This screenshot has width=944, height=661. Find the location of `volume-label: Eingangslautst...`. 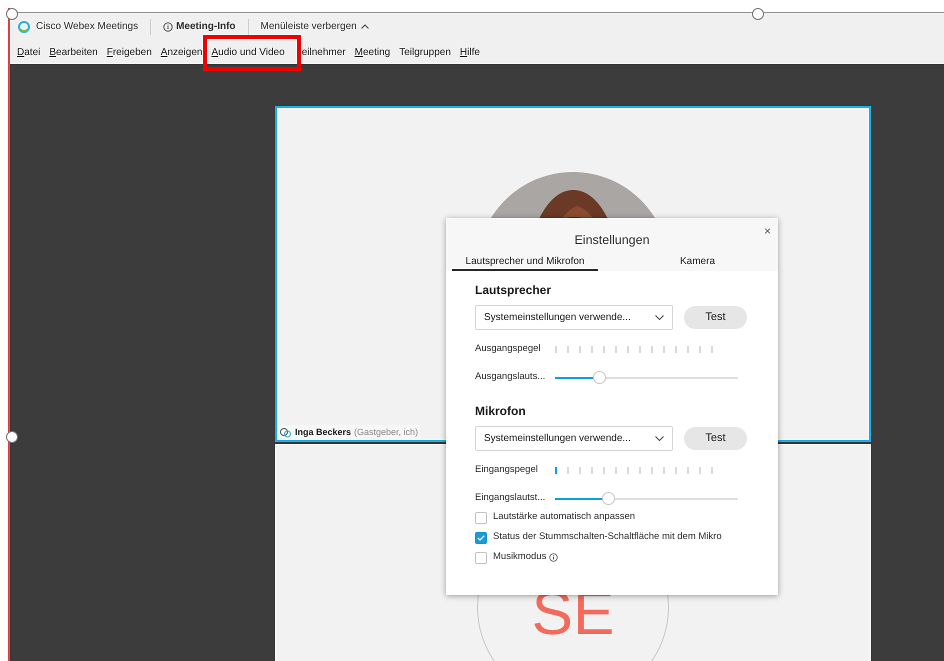

volume-label: Eingangslautst... is located at coordinates (510, 497).